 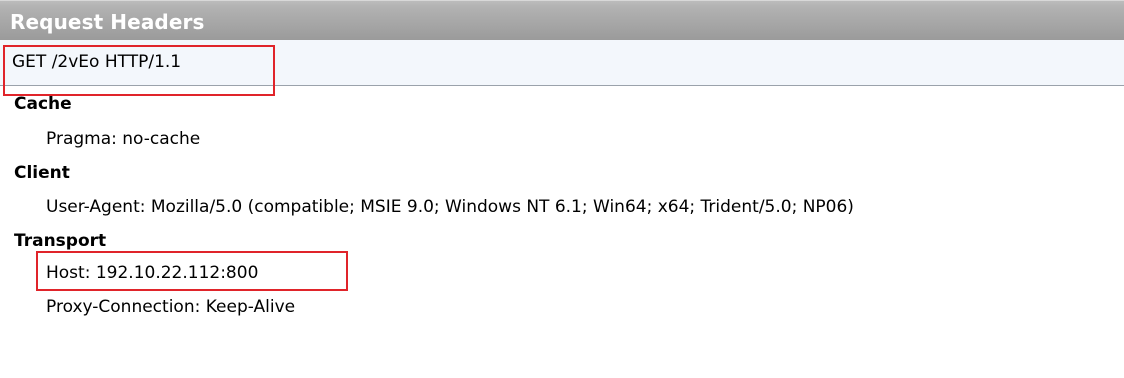 What do you see at coordinates (123, 139) in the screenshot?
I see `header-pragma: Pragma: no-cache` at bounding box center [123, 139].